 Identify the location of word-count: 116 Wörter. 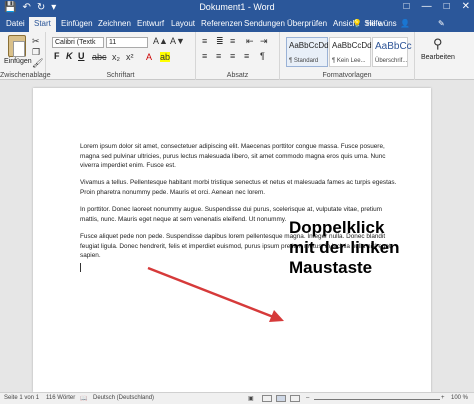
(60, 398).